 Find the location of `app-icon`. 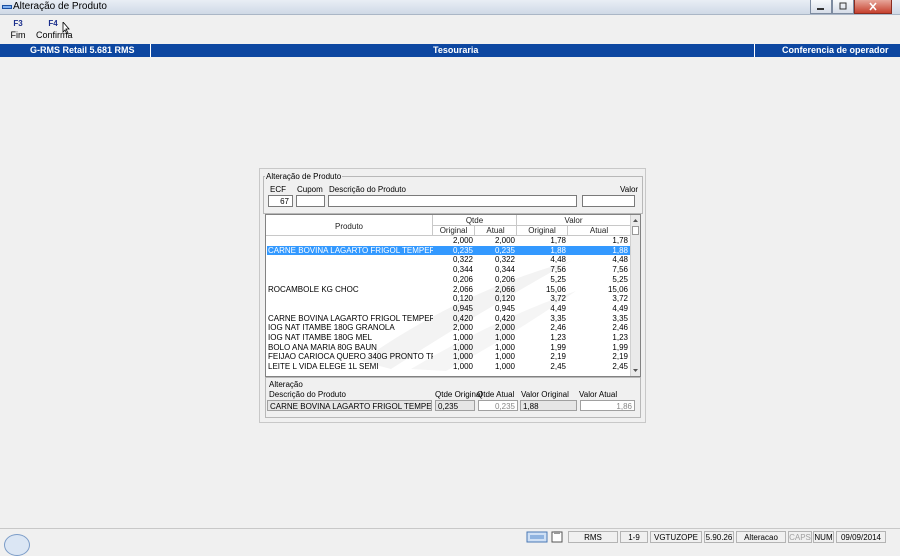

app-icon is located at coordinates (7, 7).